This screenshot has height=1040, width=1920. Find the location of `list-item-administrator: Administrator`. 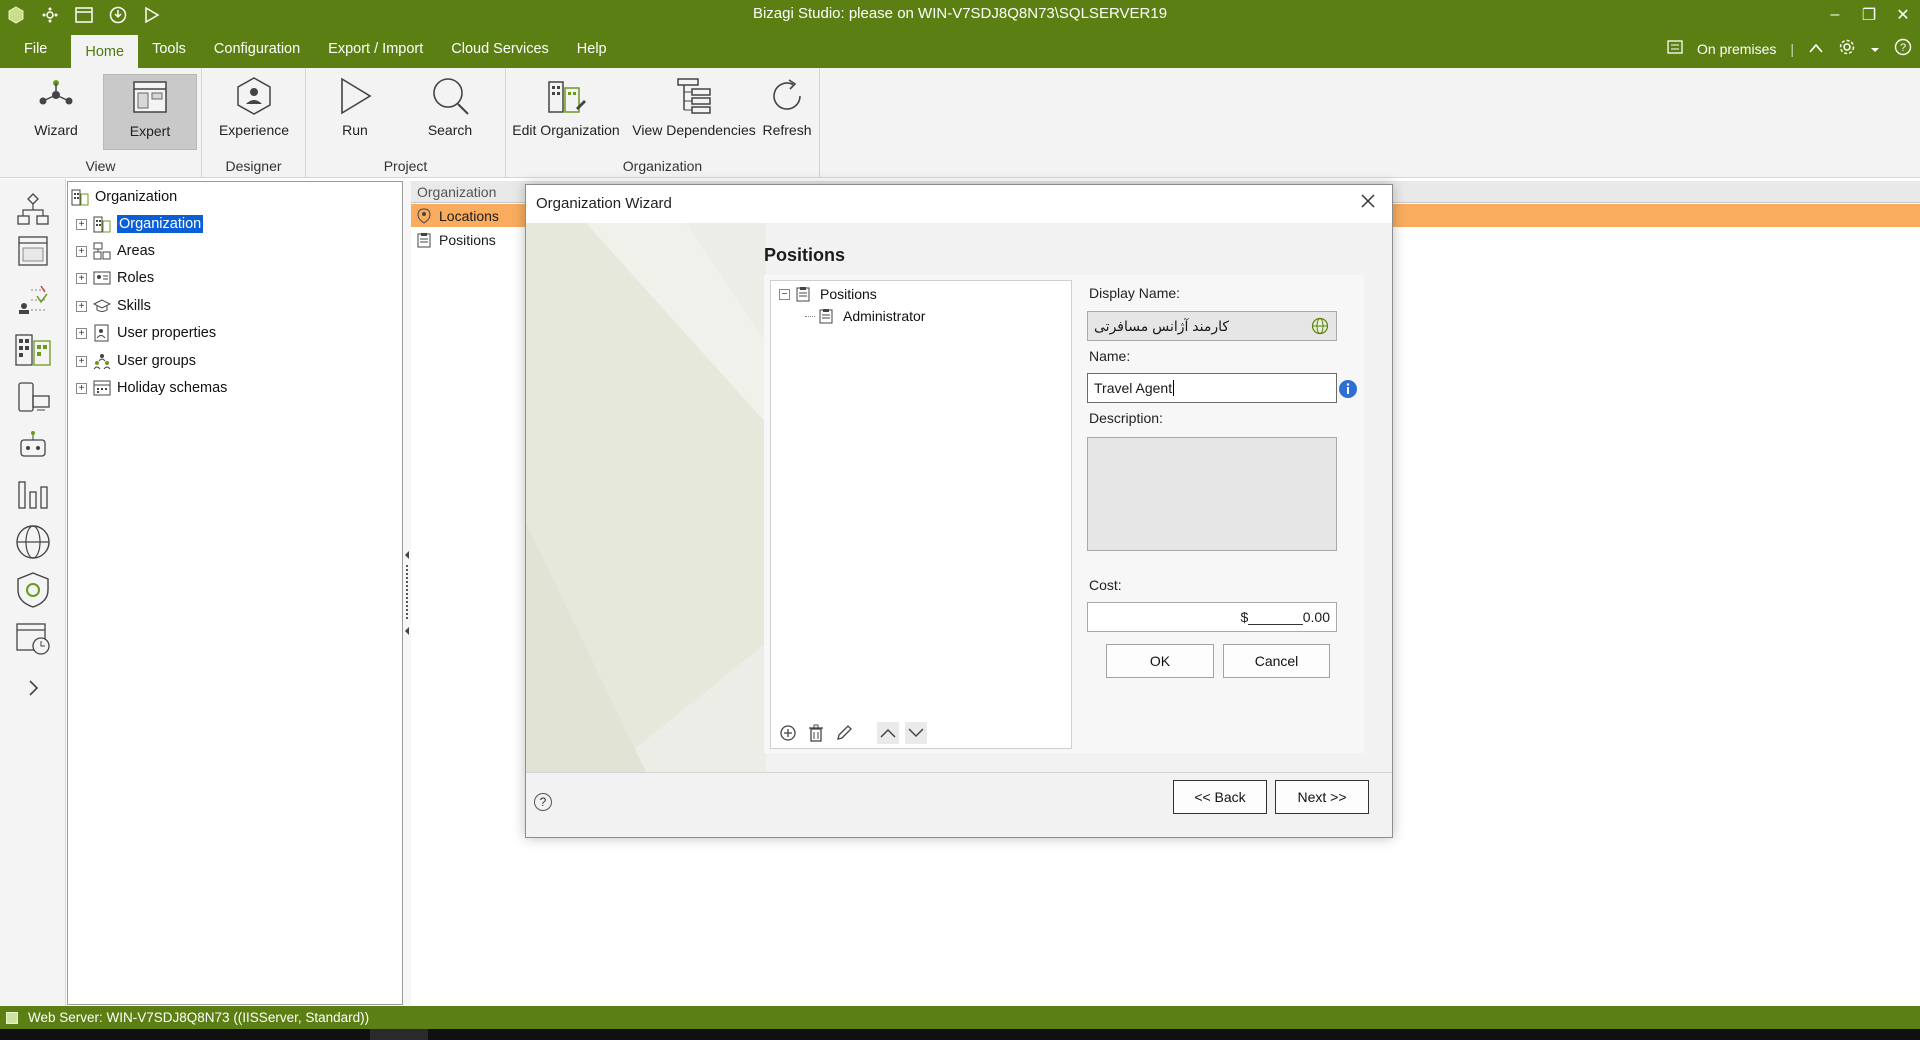

list-item-administrator: Administrator is located at coordinates (865, 316).